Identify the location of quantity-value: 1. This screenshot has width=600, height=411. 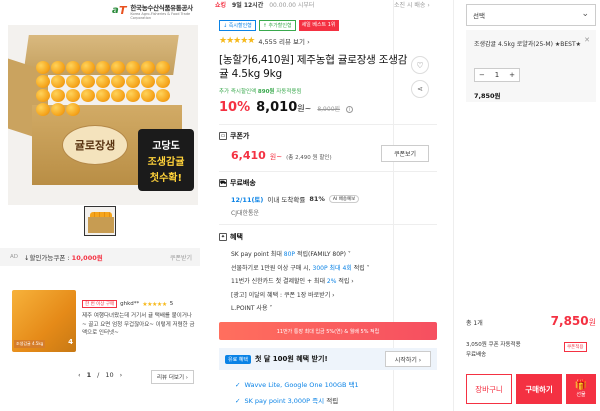
(497, 75).